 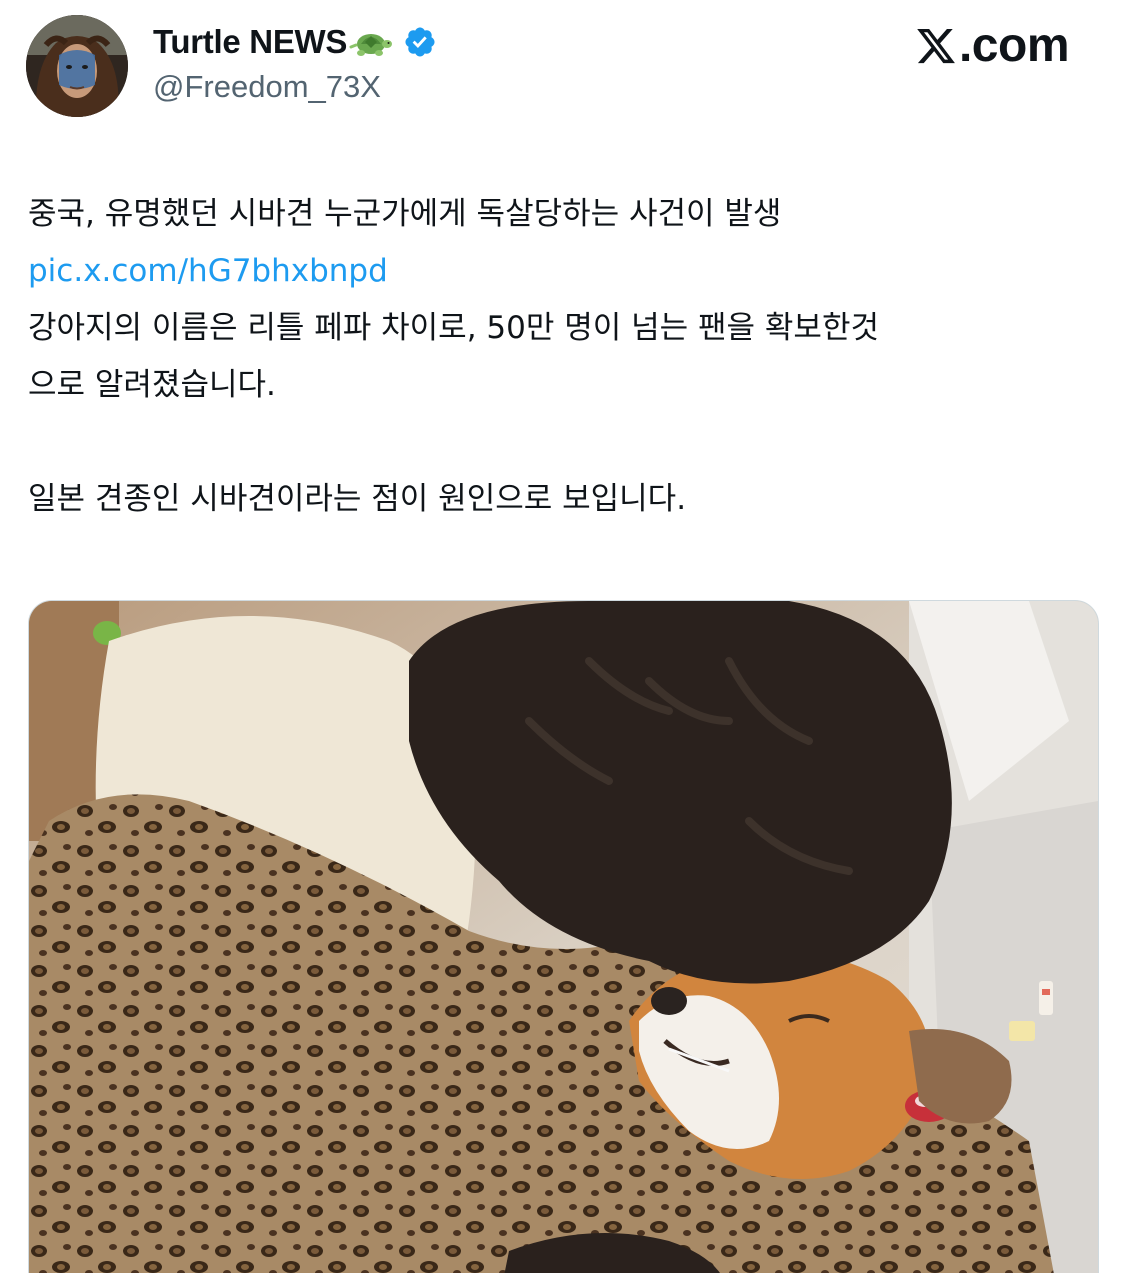 I want to click on avatar, so click(x=77, y=66).